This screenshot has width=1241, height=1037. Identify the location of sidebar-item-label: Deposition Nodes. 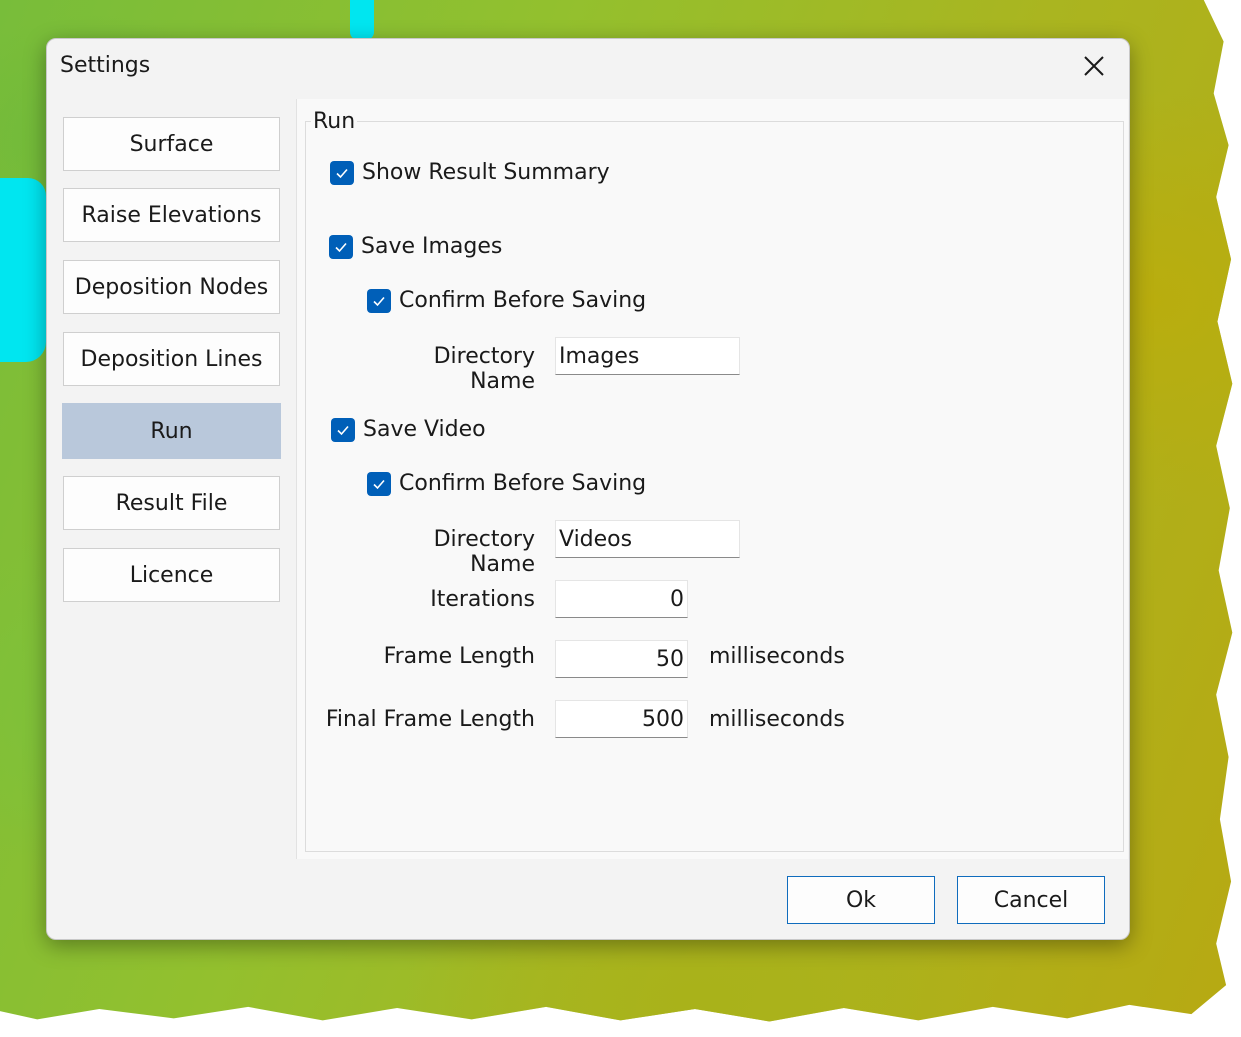
(171, 287).